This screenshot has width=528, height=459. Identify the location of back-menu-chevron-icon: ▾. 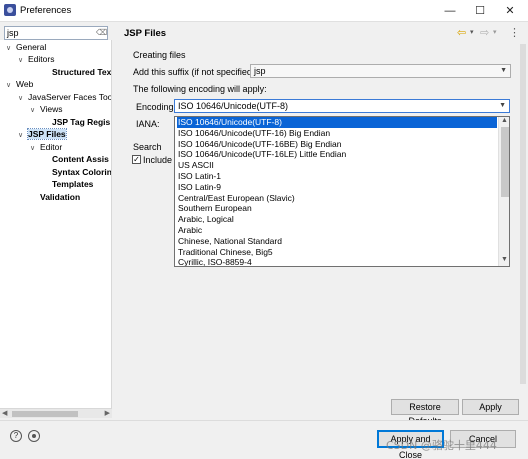
(472, 32).